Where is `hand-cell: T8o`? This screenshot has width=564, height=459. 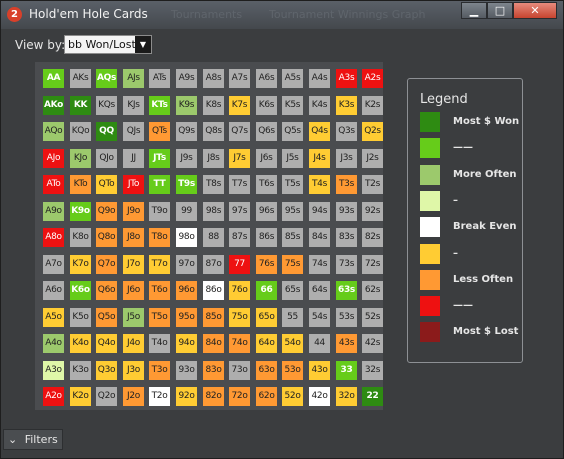 hand-cell: T8o is located at coordinates (159, 237).